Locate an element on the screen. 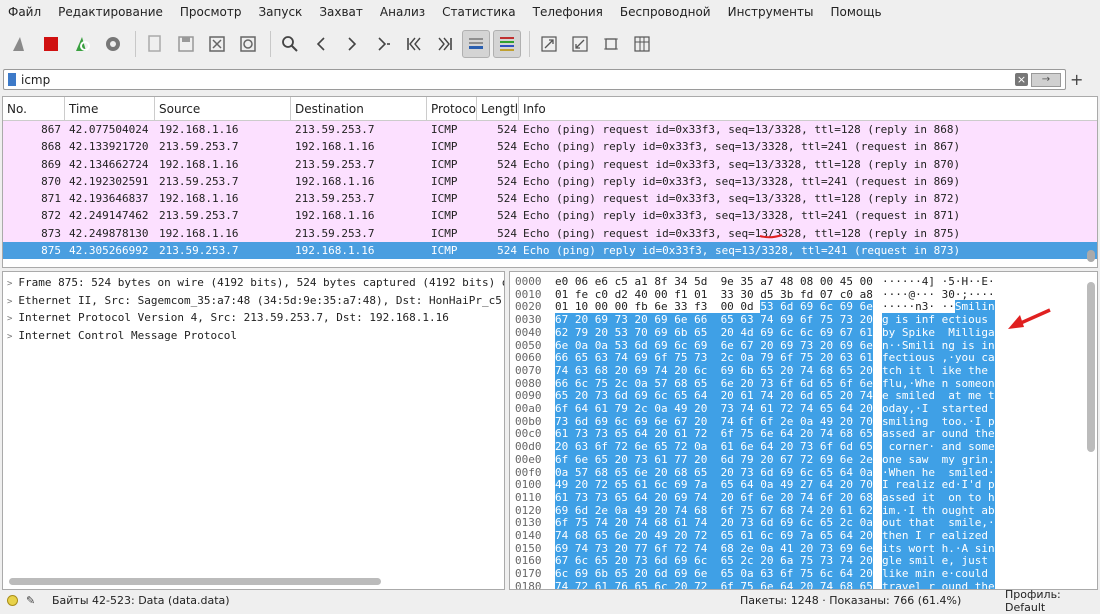 The height and width of the screenshot is (614, 1100). colorize-icon is located at coordinates (507, 44).